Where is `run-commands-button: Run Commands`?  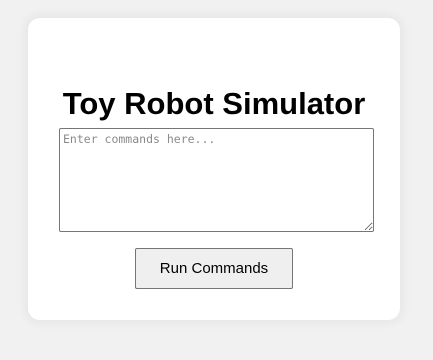 run-commands-button: Run Commands is located at coordinates (214, 268).